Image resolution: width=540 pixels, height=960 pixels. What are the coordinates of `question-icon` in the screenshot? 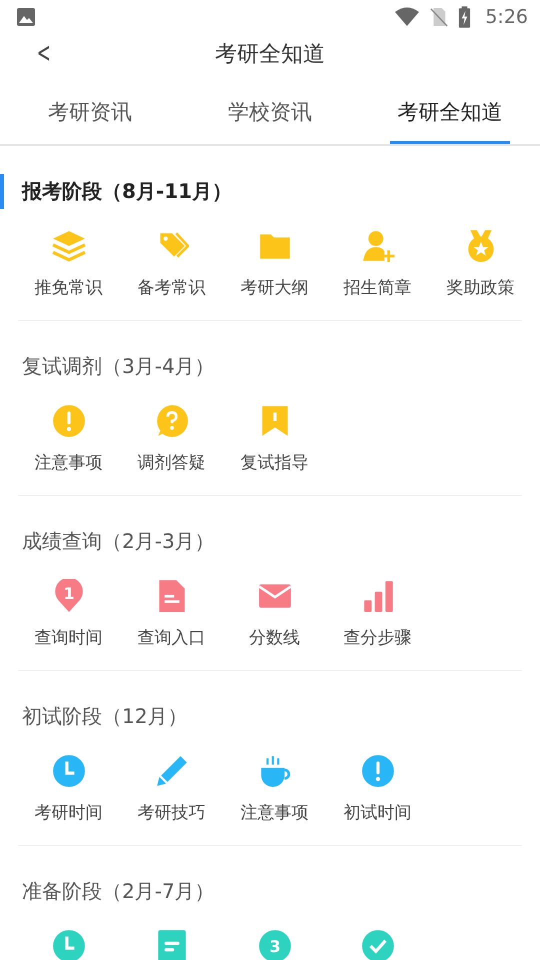 It's located at (171, 421).